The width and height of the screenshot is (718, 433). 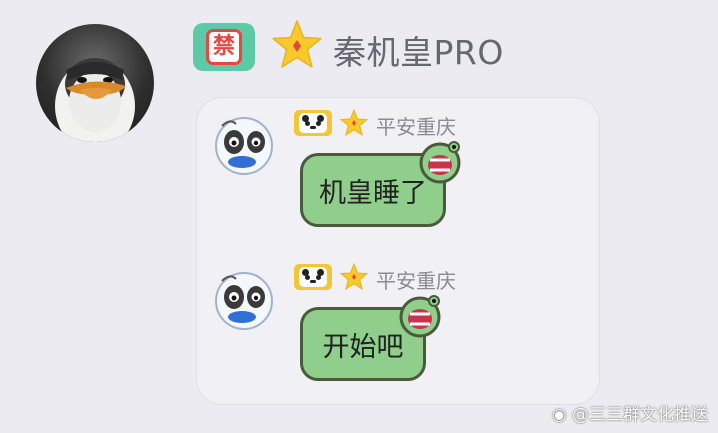 I want to click on weibo-icon: ◉, so click(x=561, y=415).